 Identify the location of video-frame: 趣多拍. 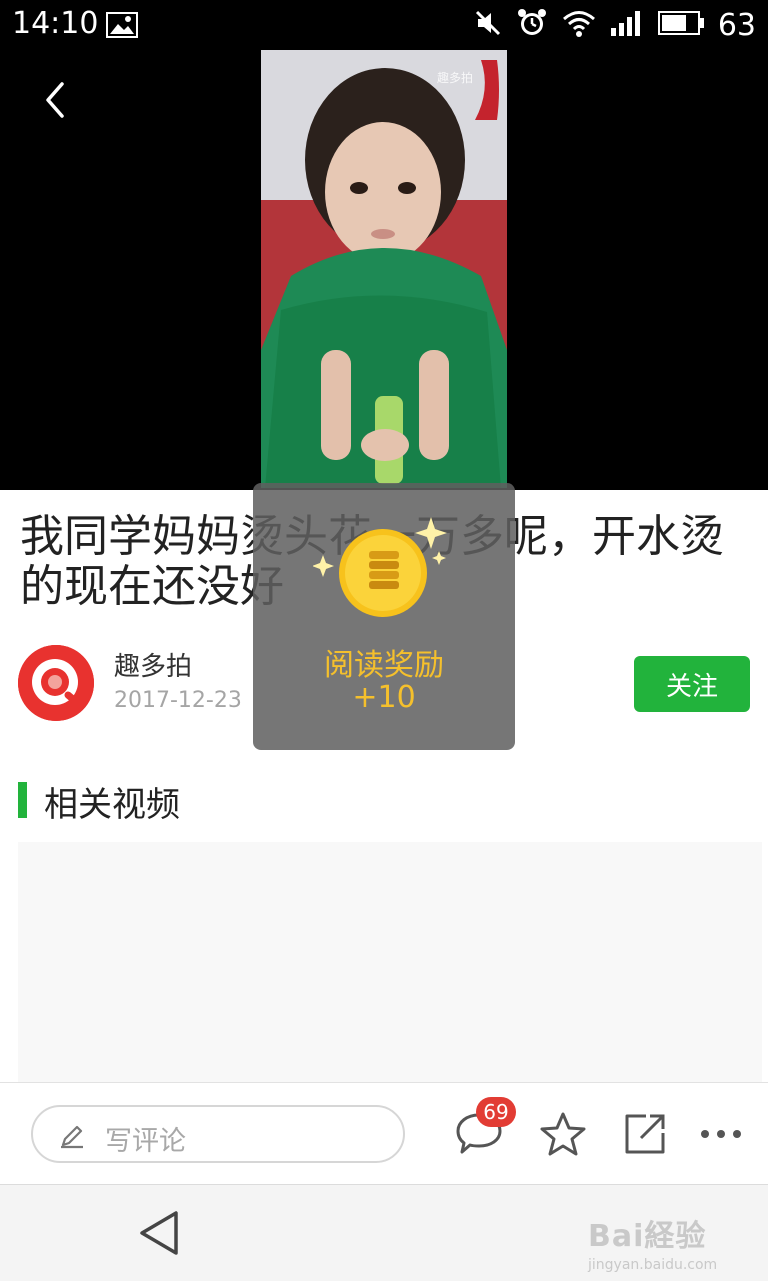
(384, 269).